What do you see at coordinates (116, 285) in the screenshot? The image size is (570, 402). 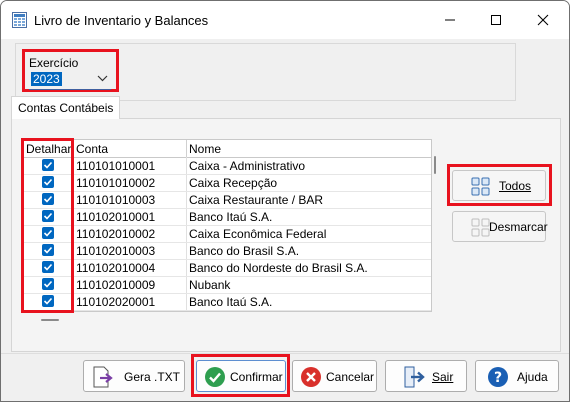 I see `conta-cell: 110102010009` at bounding box center [116, 285].